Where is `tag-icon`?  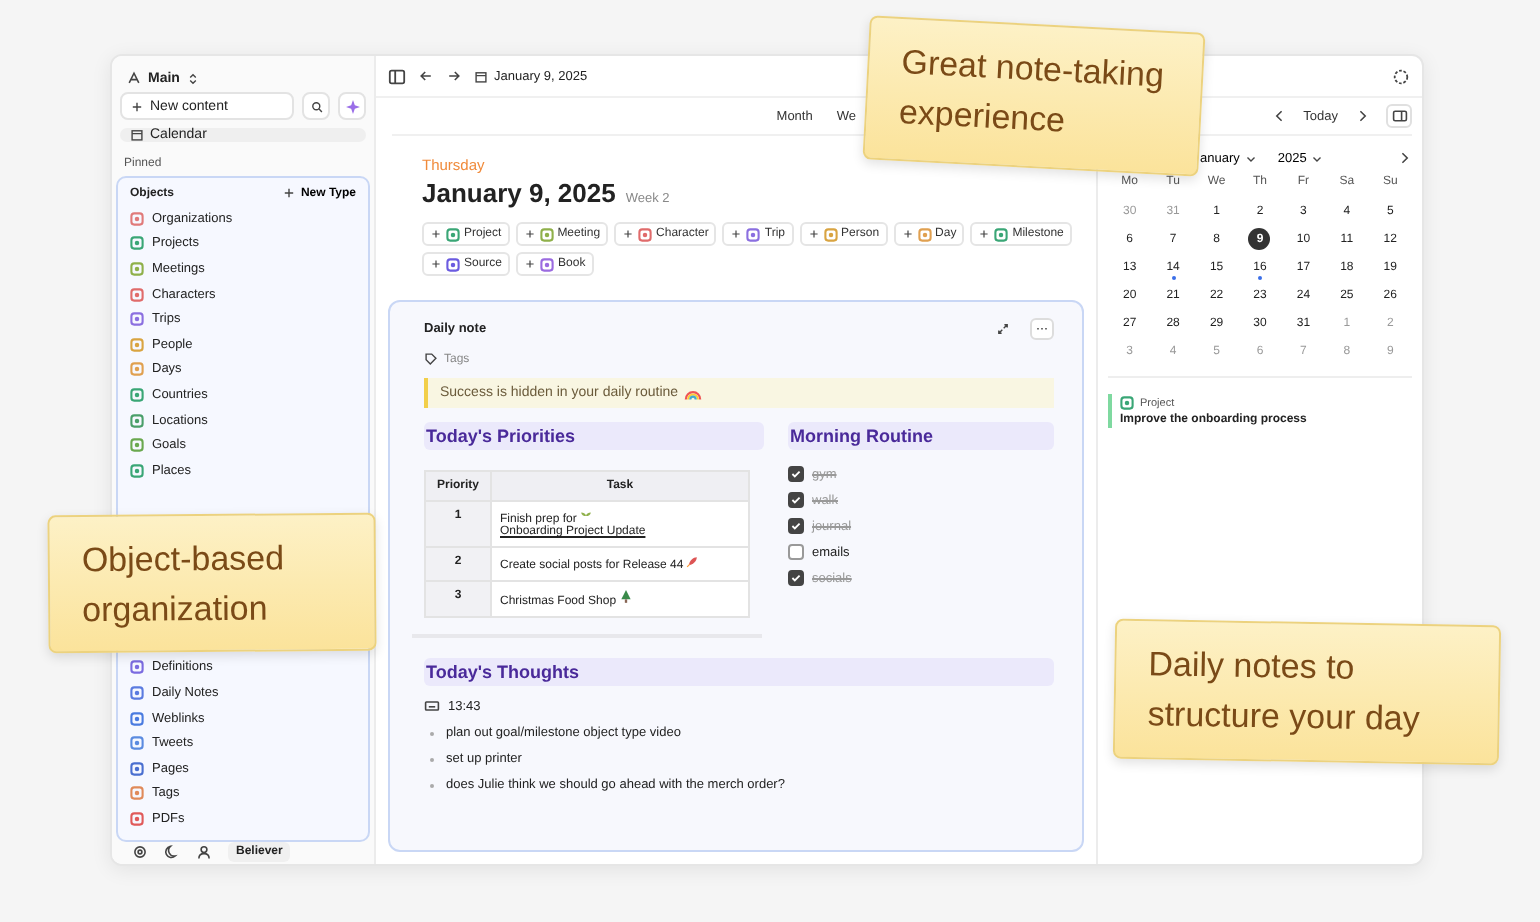
tag-icon is located at coordinates (431, 359).